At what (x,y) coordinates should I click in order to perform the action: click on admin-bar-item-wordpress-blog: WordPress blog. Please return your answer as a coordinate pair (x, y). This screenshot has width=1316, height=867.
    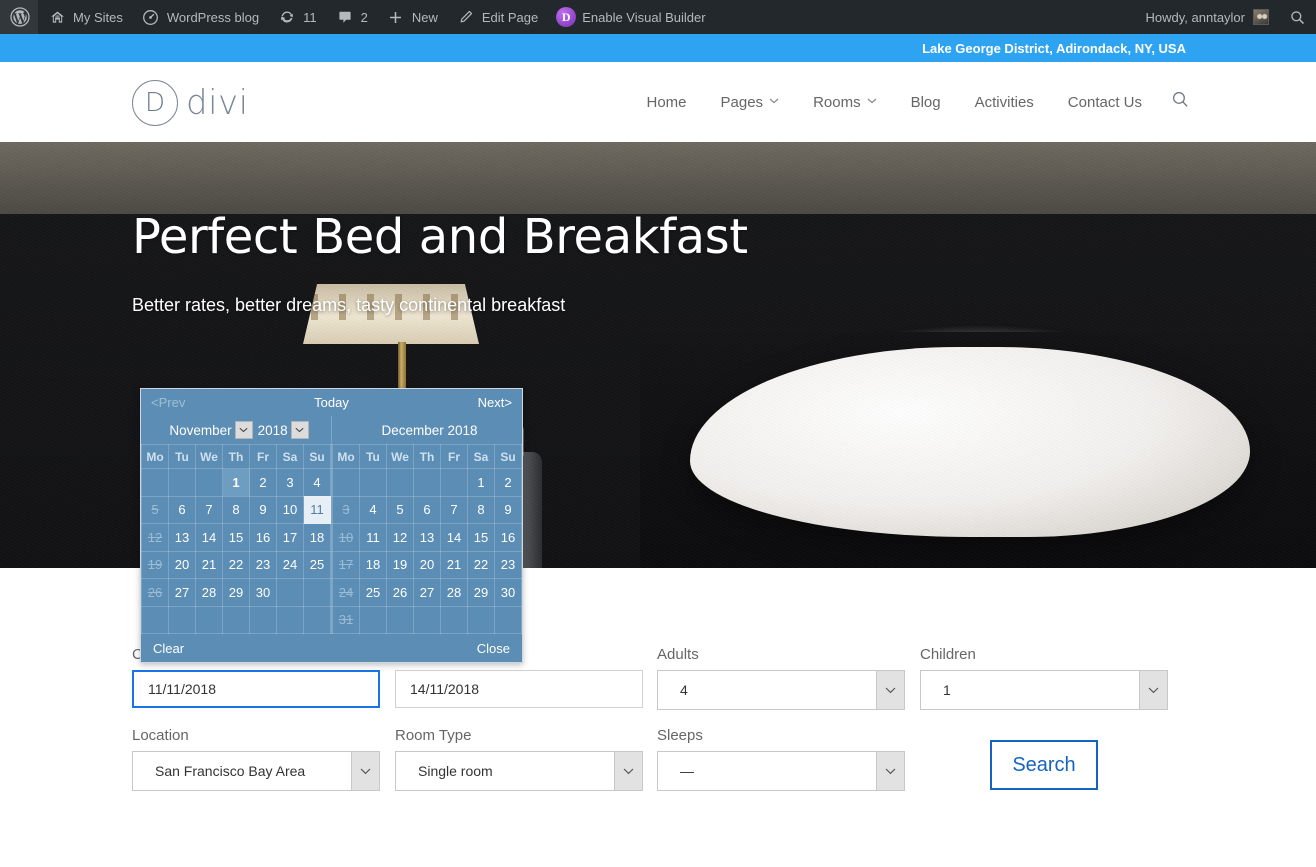
    Looking at the image, I should click on (200, 17).